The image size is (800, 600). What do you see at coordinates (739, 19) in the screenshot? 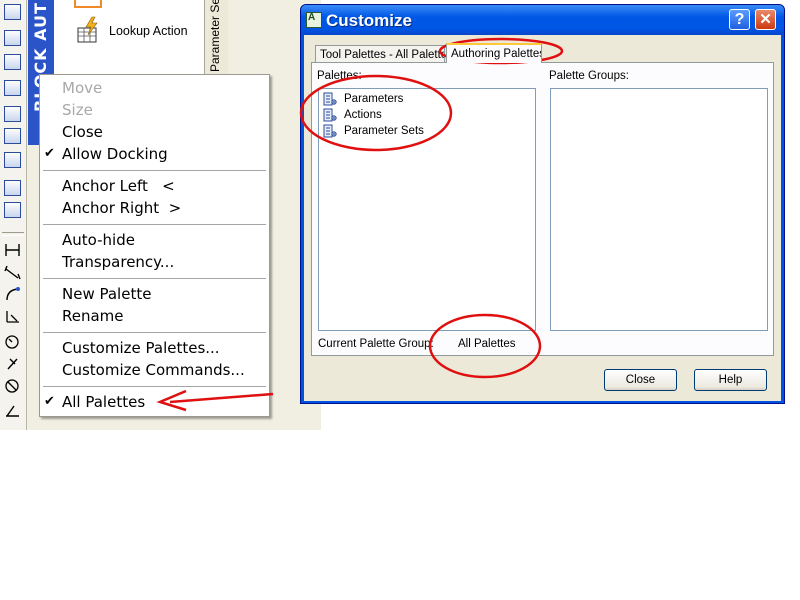
I see `title-help-button: ?` at bounding box center [739, 19].